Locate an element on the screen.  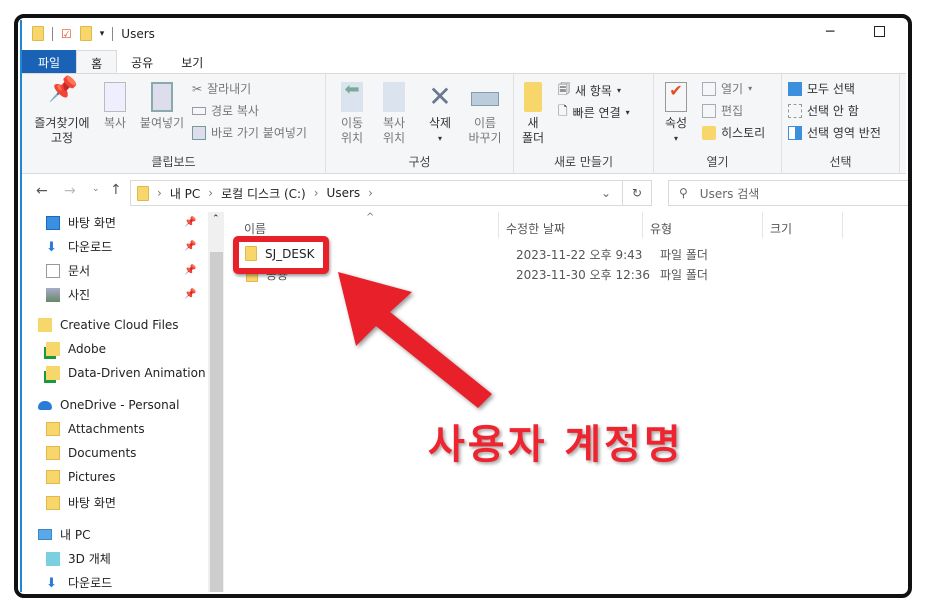
red-arrow is located at coordinates (415, 340).